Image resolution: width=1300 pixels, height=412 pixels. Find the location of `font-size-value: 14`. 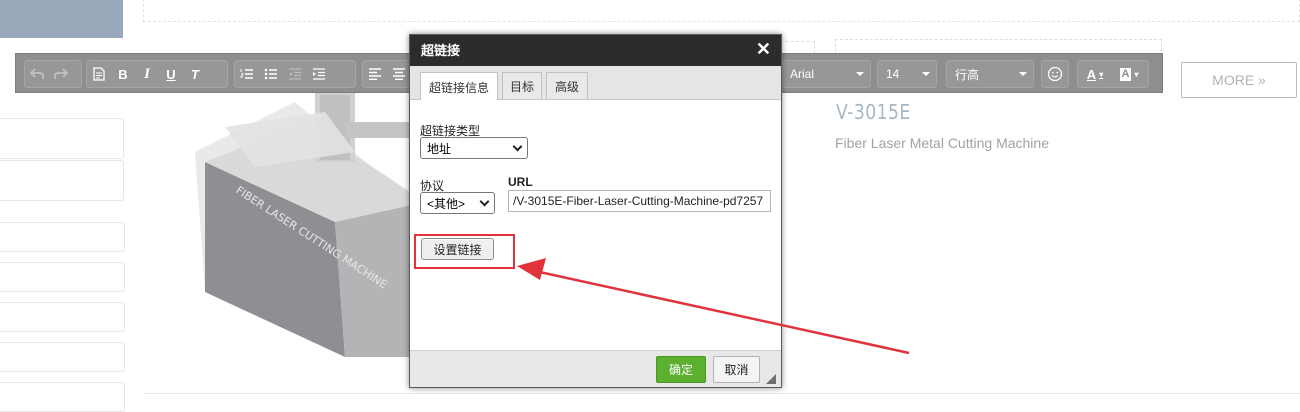

font-size-value: 14 is located at coordinates (893, 74).